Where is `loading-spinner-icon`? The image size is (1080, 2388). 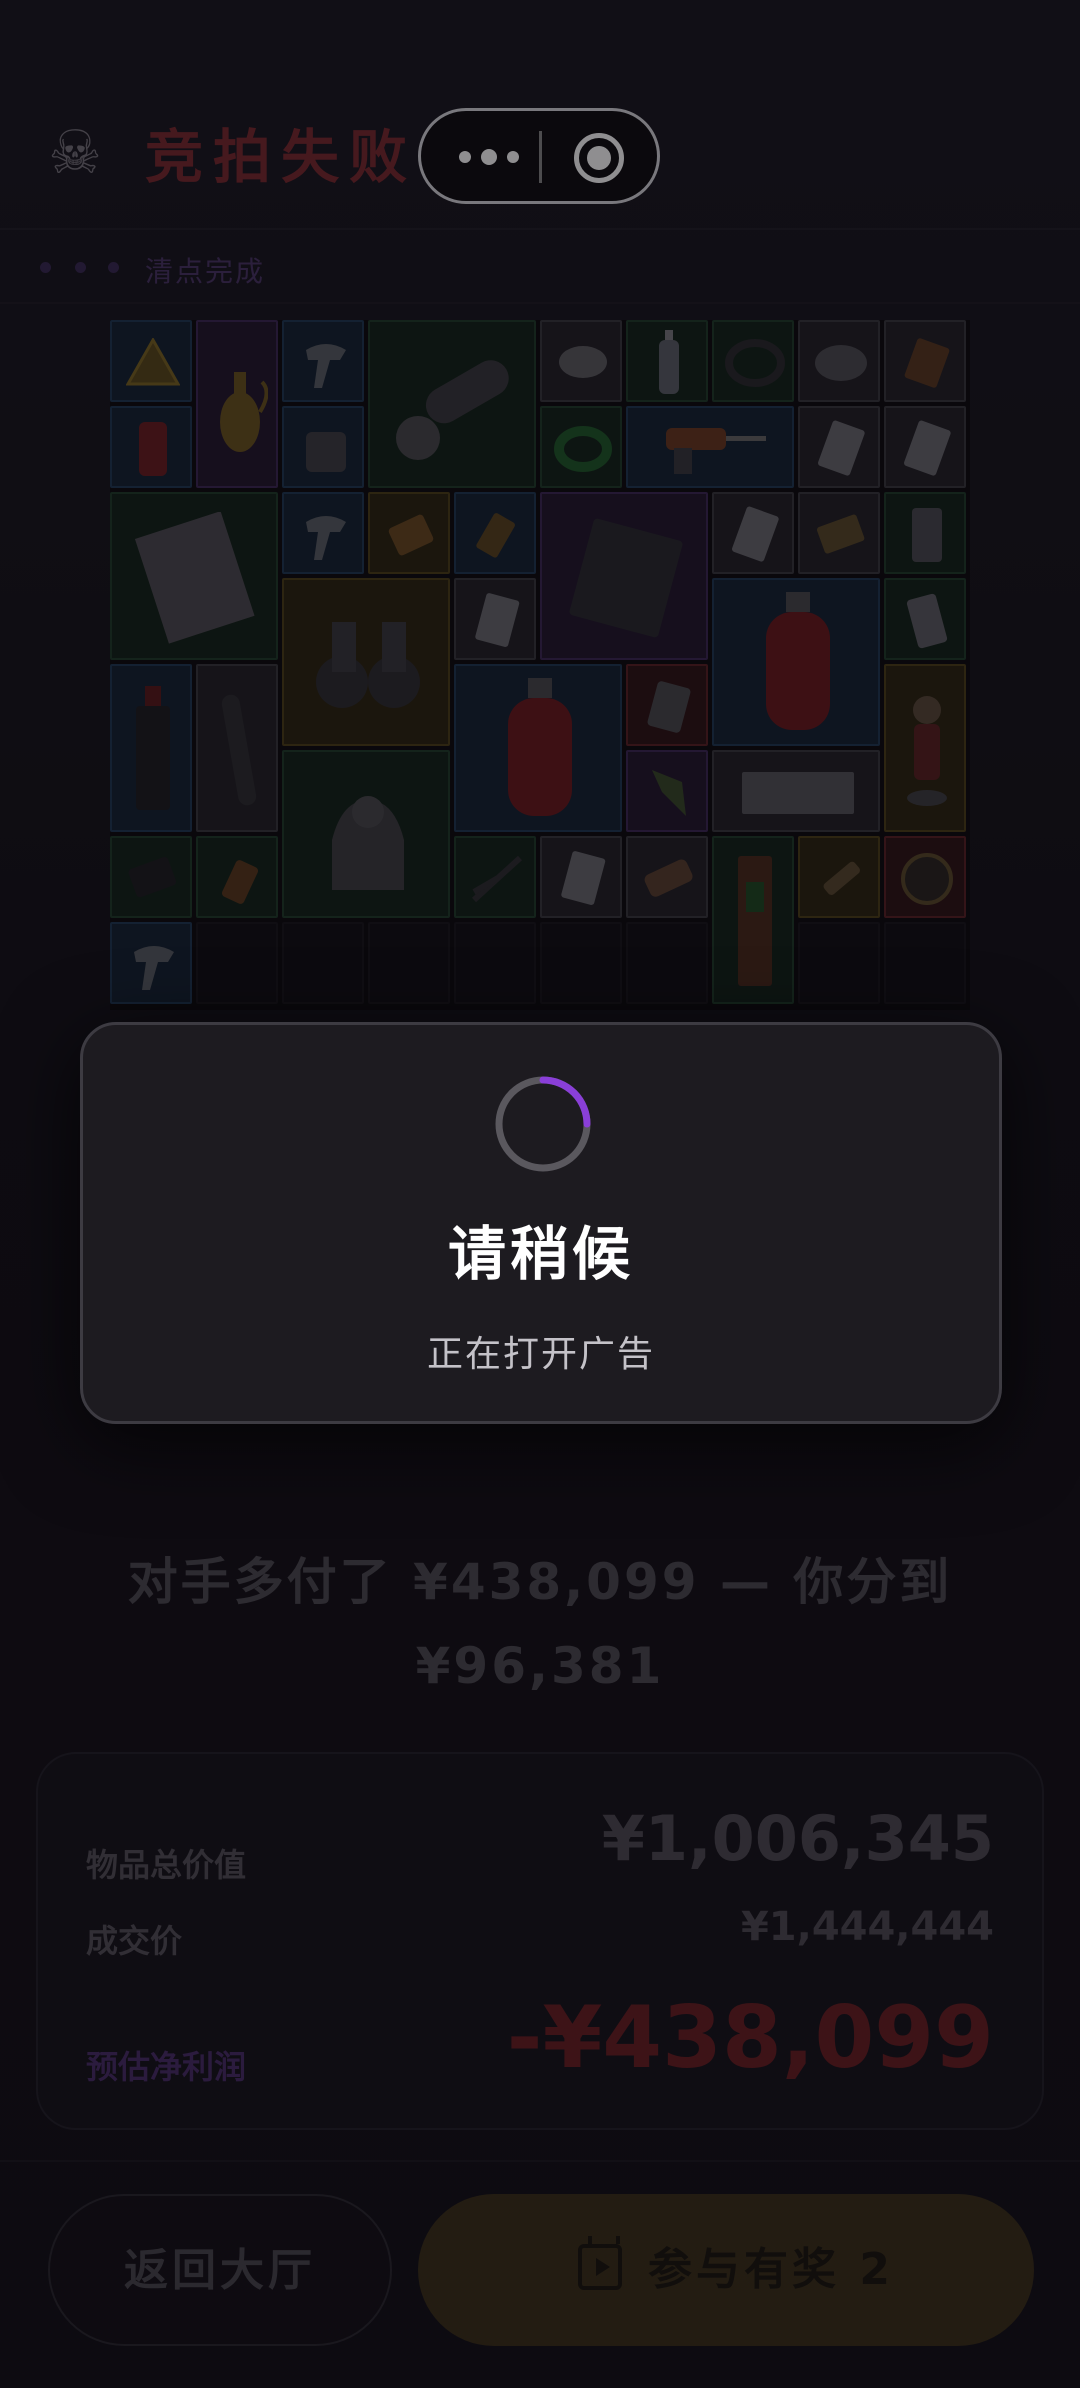
loading-spinner-icon is located at coordinates (543, 1124).